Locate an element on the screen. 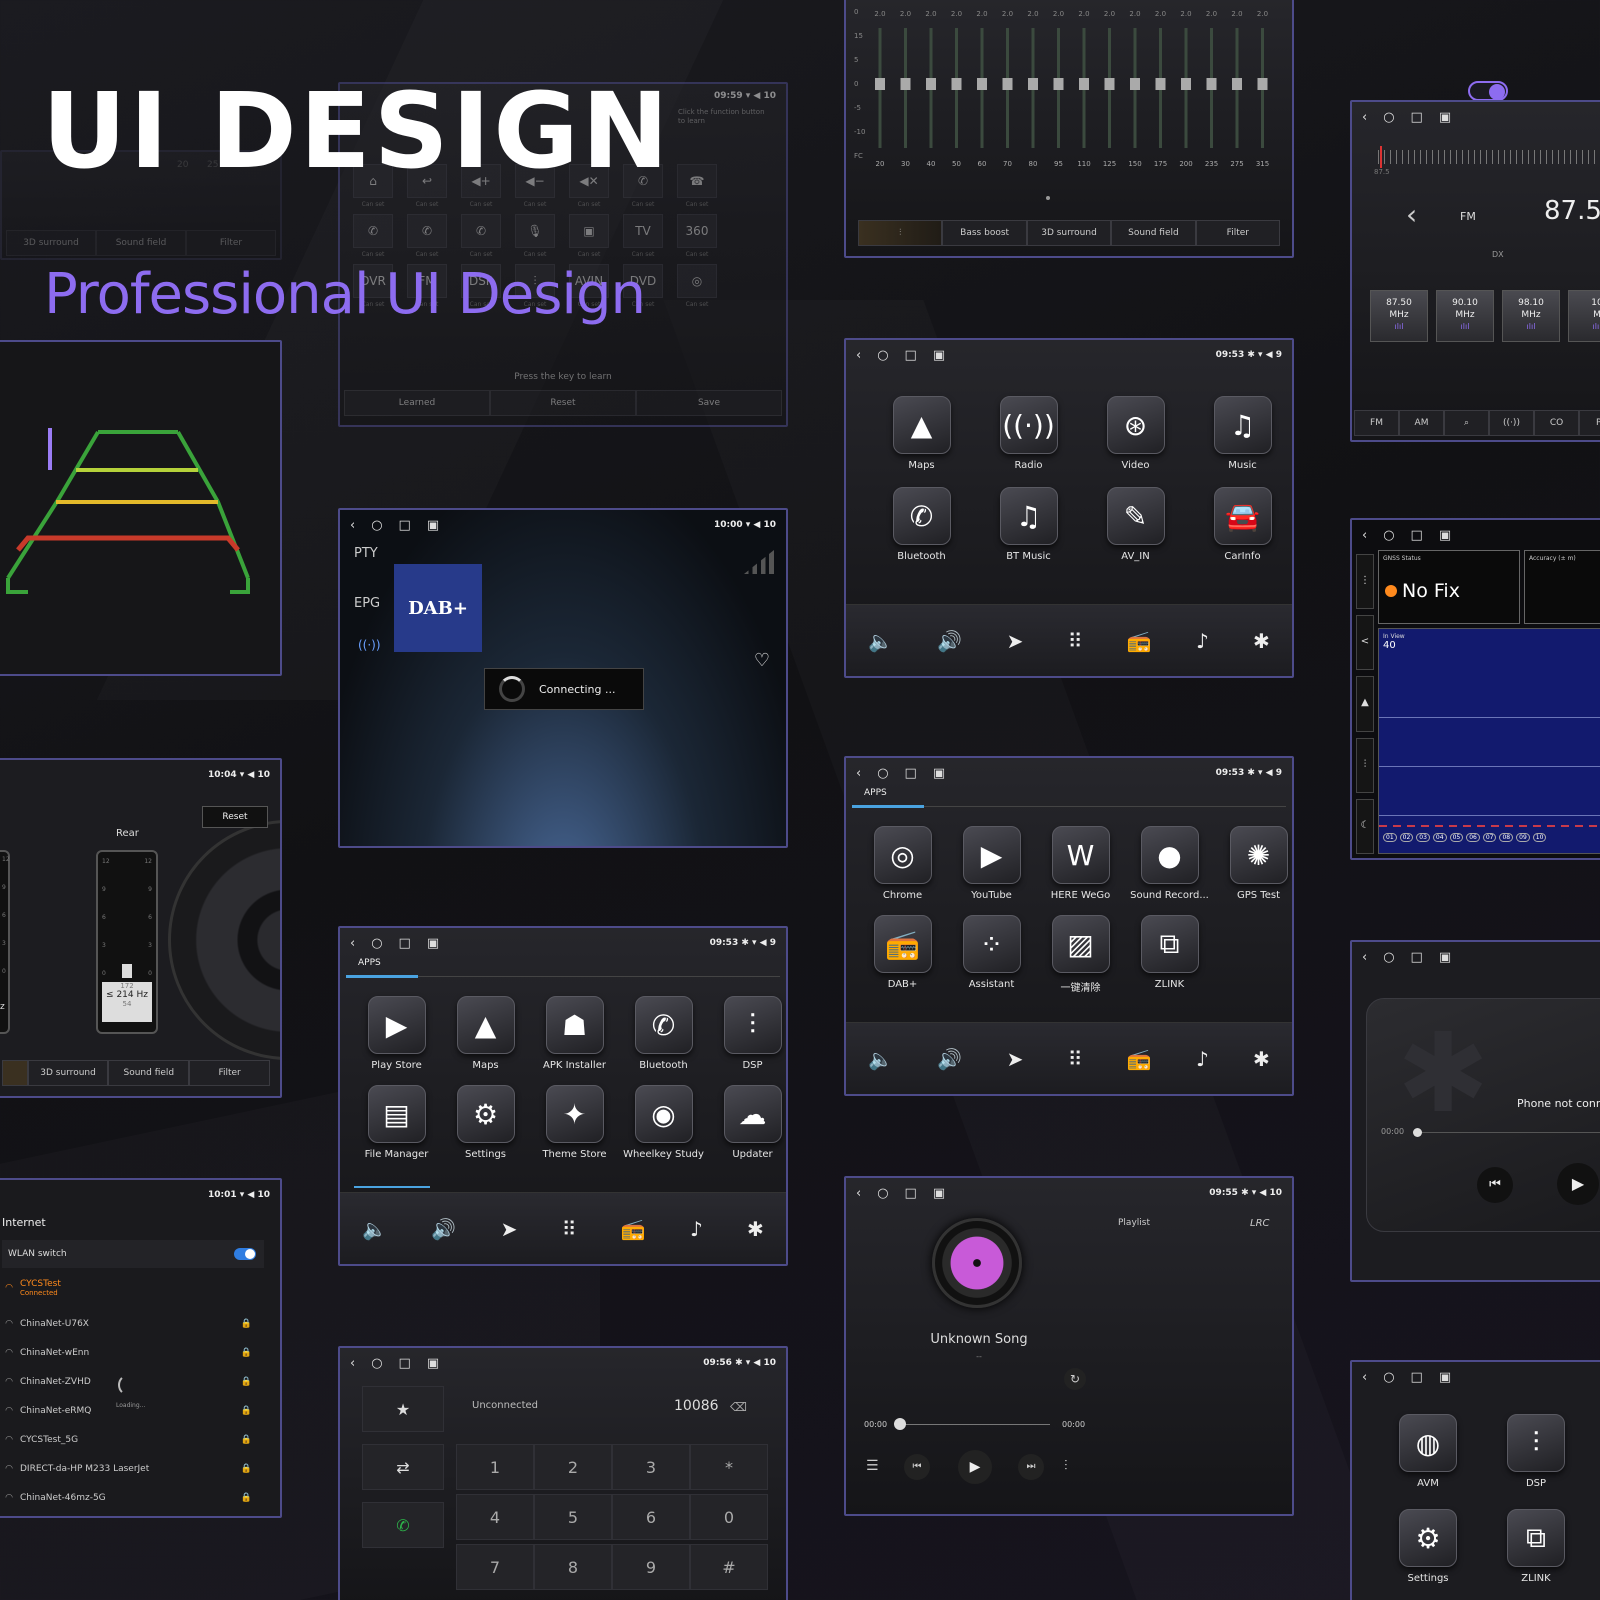 The image size is (1600, 1600). preset-button: 90.10 MHz ılıl is located at coordinates (1465, 316).